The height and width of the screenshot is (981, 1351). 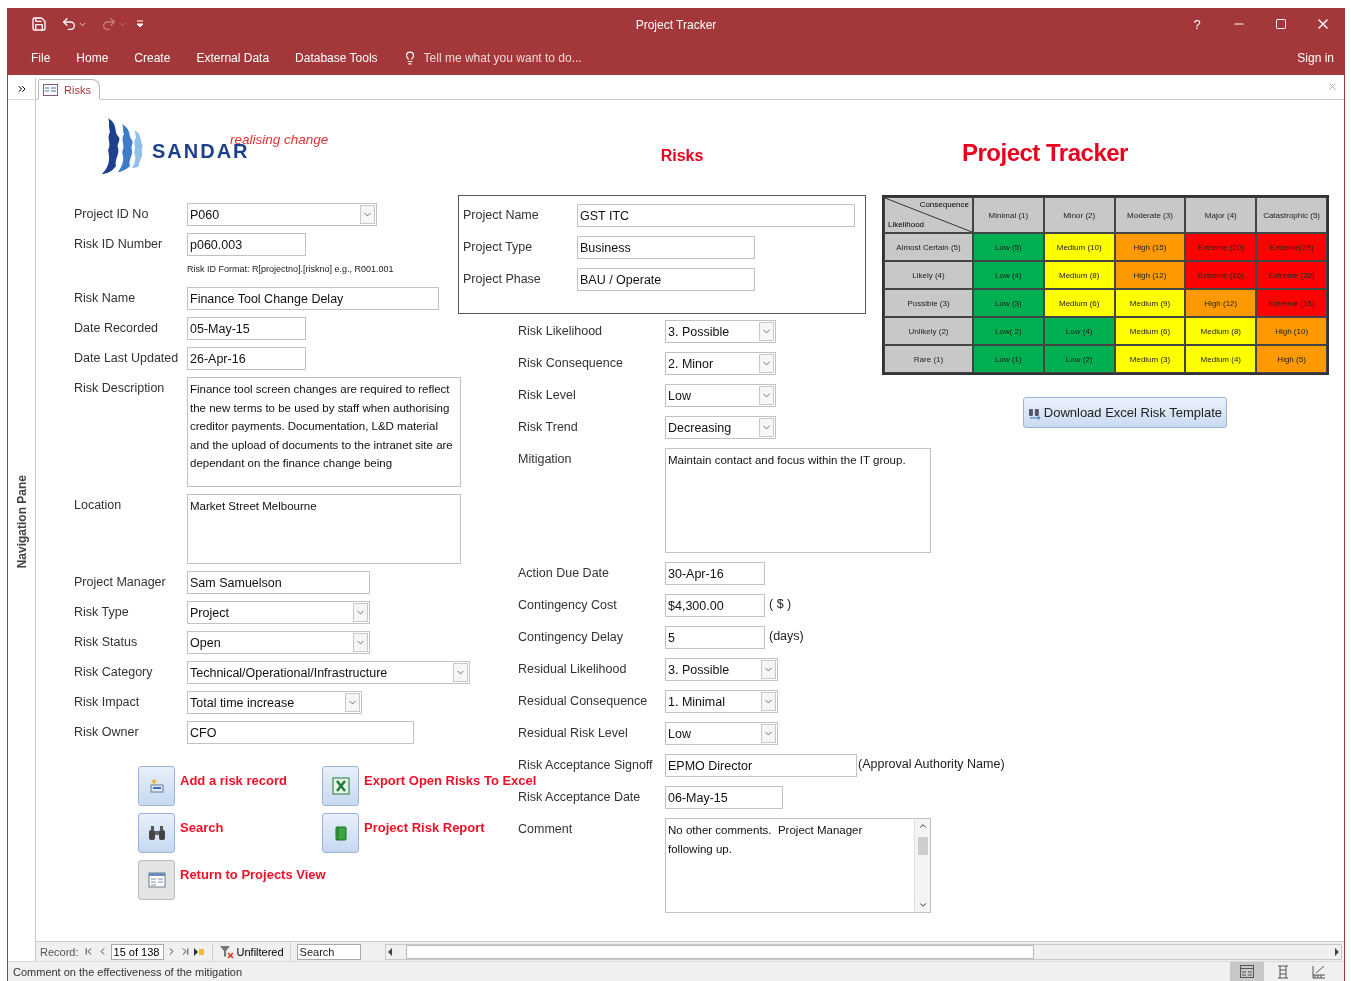 I want to click on text-area: Finance tool screen changes are required to reflect the new terms to be used by staff when authorising creditor payments. Documentation, L&D material and the upload of documents to the intranet site are dependant on the finance change being, so click(x=324, y=432).